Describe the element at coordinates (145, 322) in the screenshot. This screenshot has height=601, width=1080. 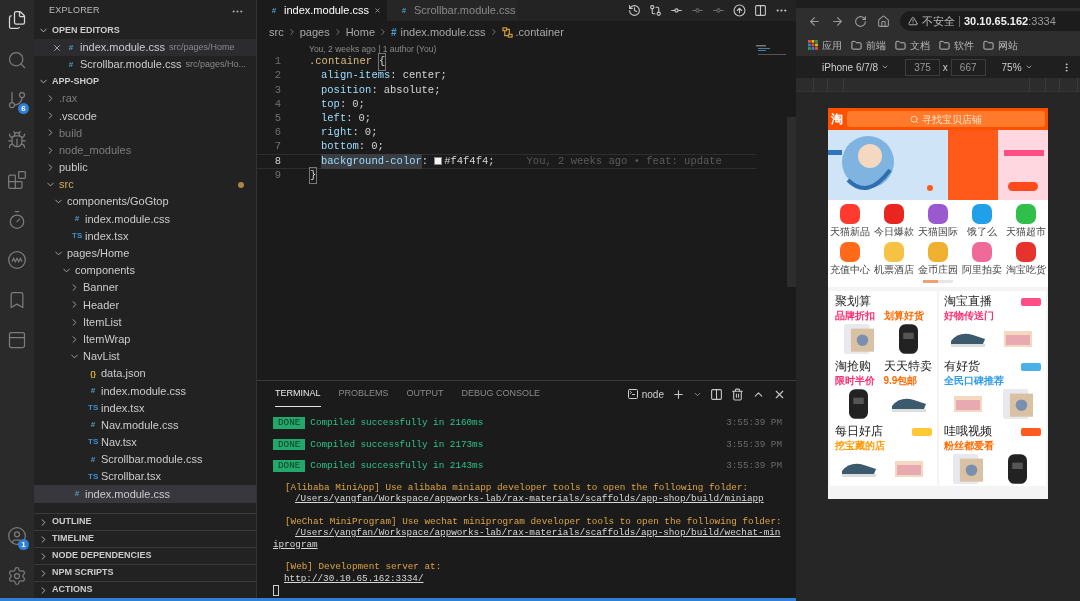
I see `folder-item: ItemList` at that location.